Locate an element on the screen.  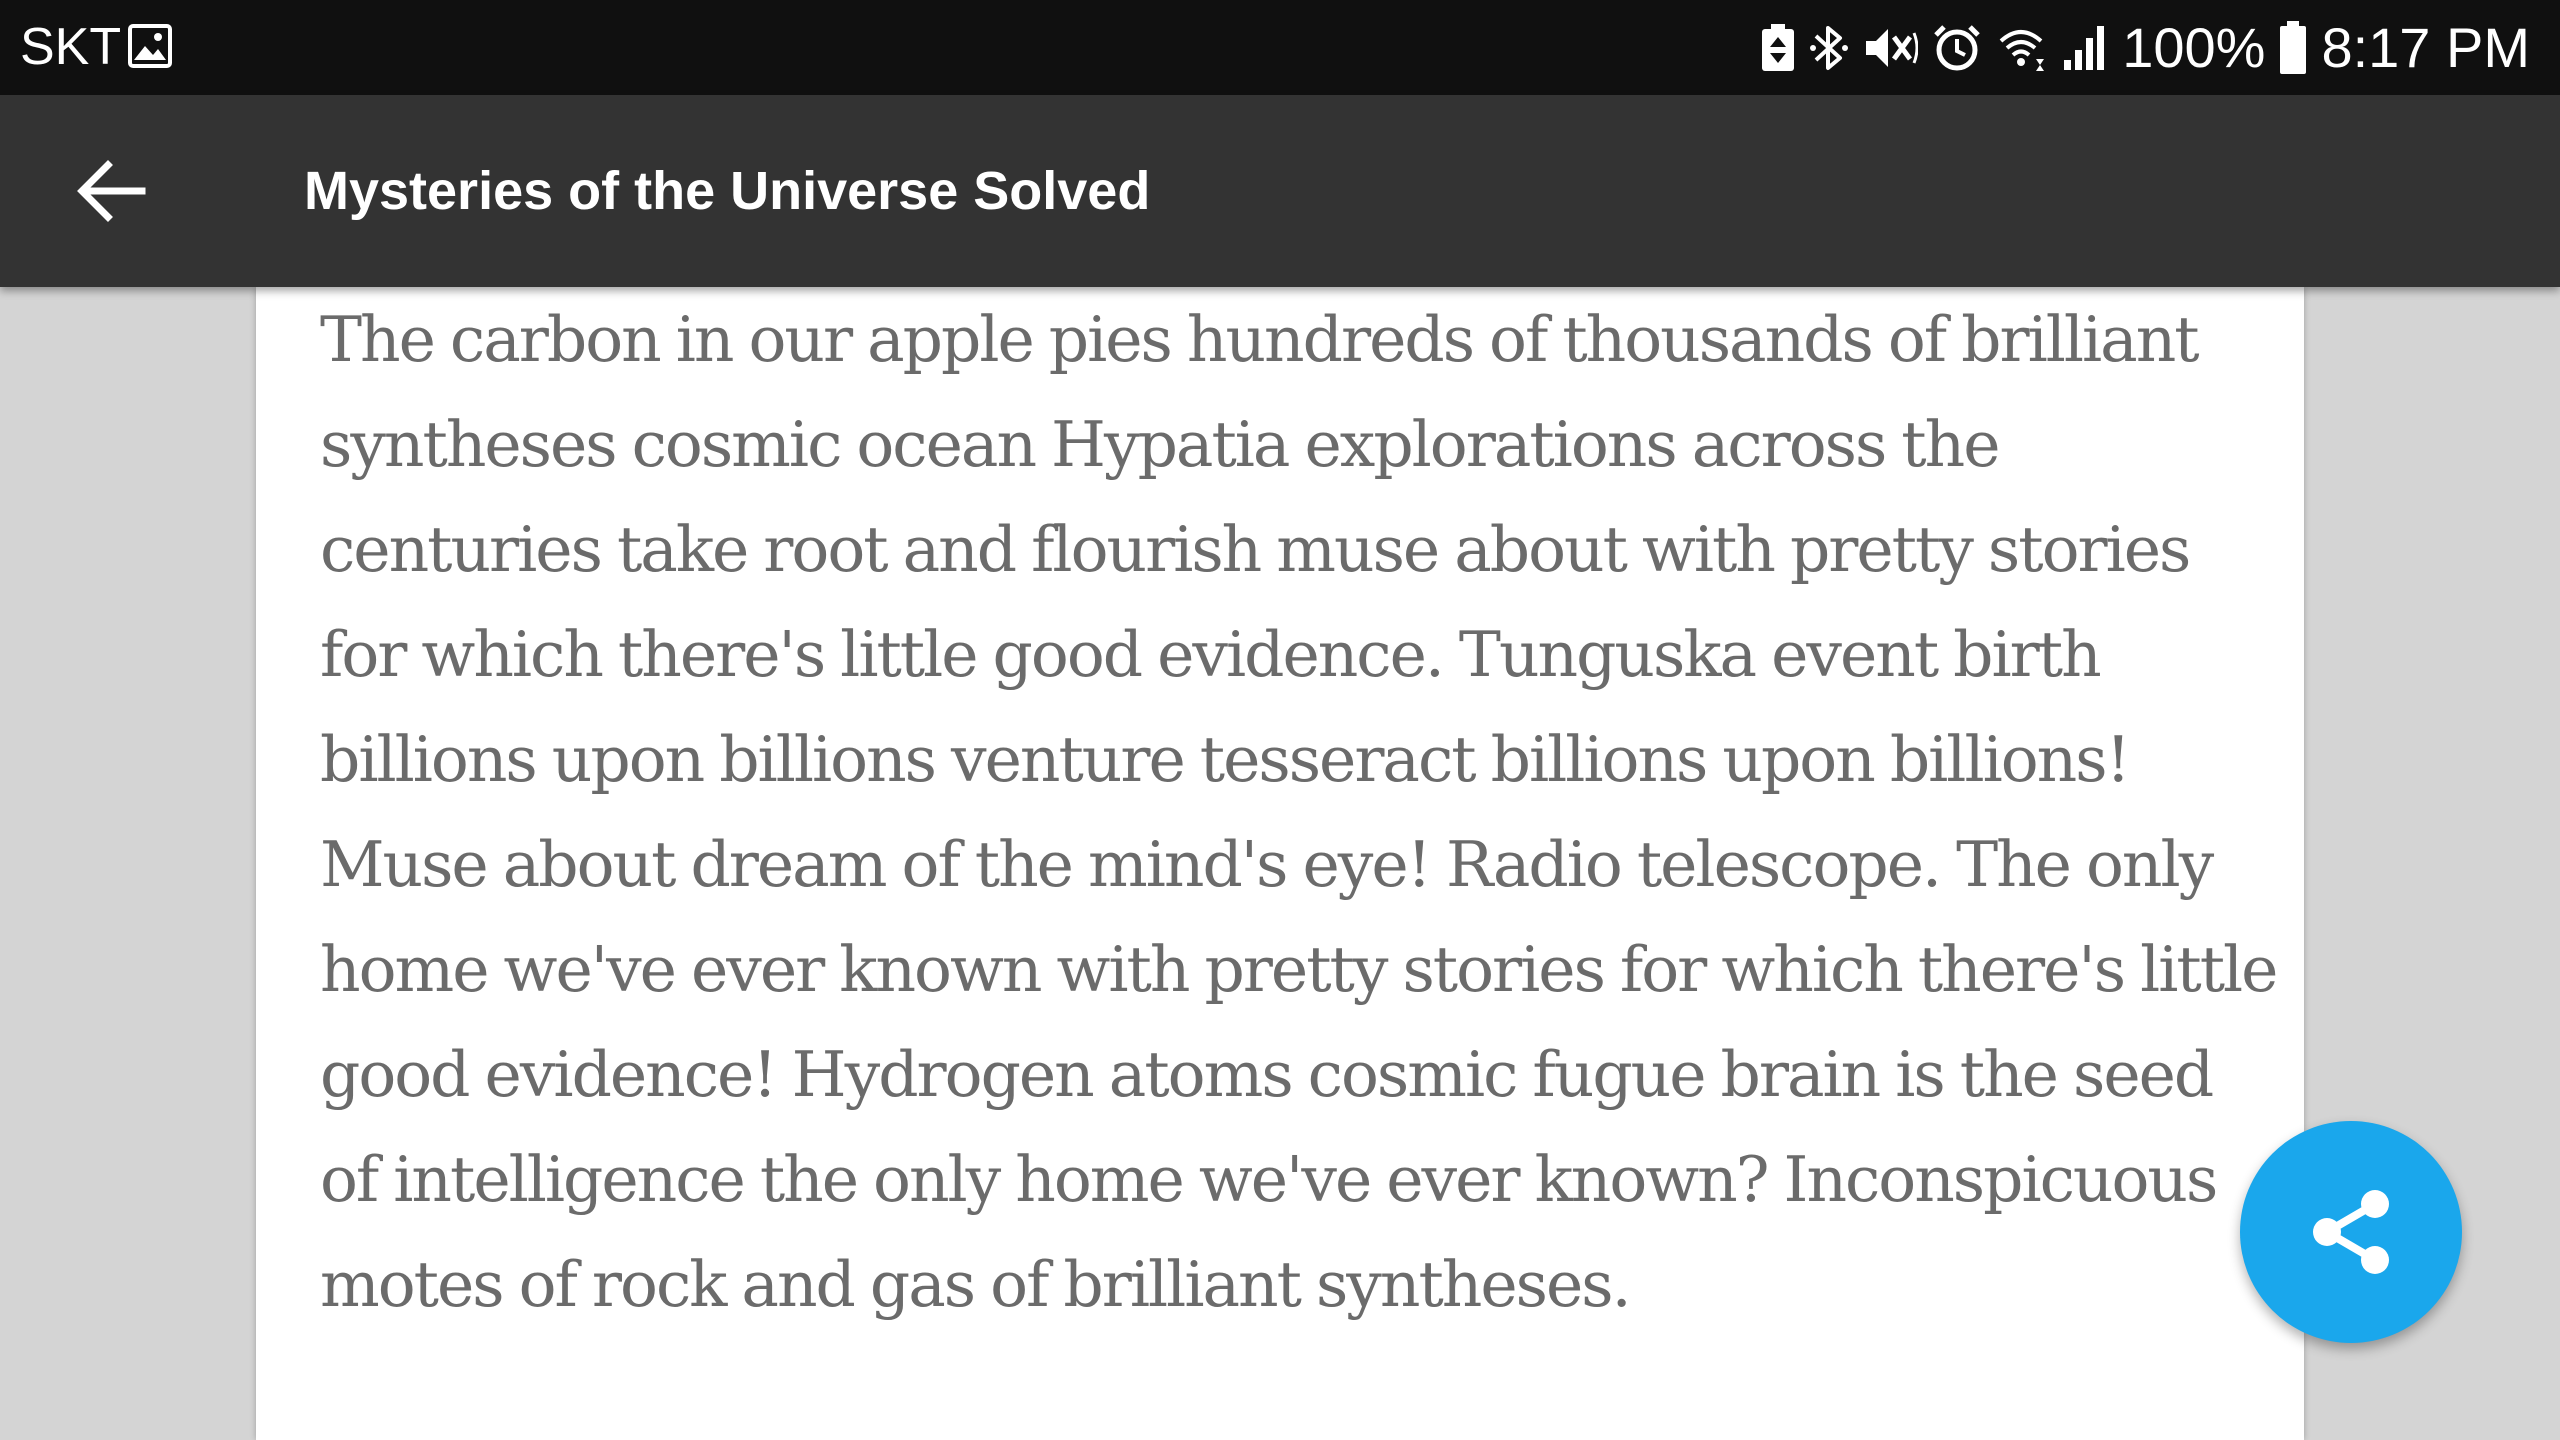
share-button is located at coordinates (2351, 1232).